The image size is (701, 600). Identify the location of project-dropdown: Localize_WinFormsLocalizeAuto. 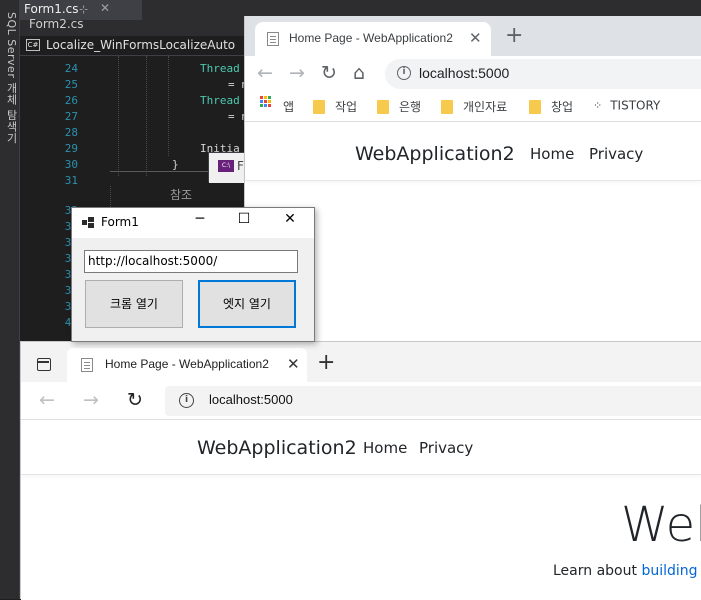
(140, 45).